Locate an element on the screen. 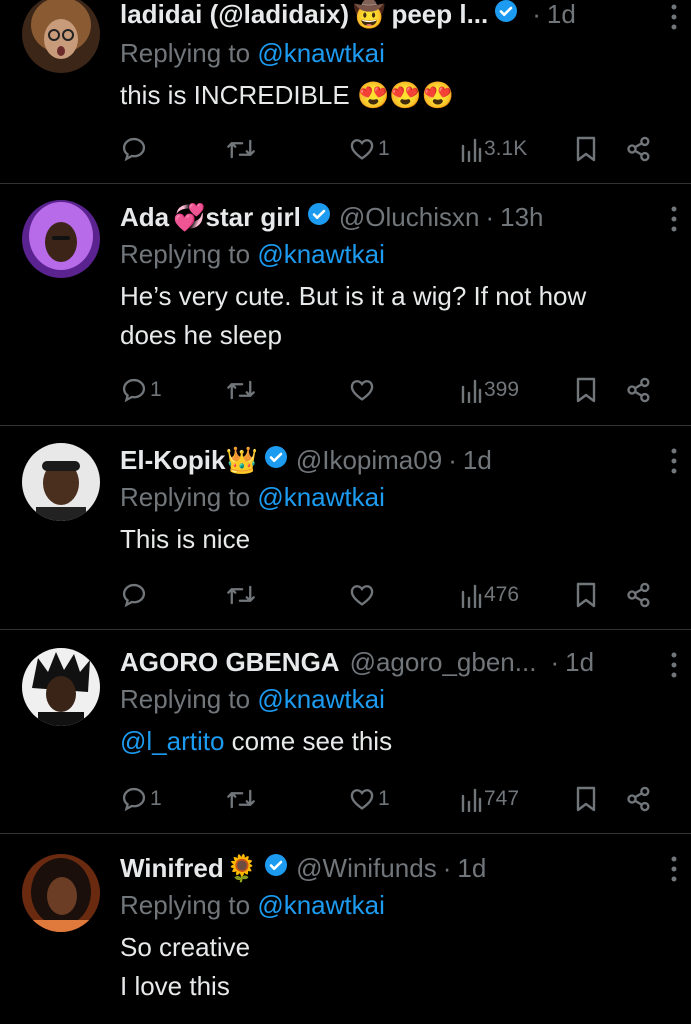 This screenshot has width=691, height=1024. action-bar: 1 3.1K is located at coordinates (390, 149).